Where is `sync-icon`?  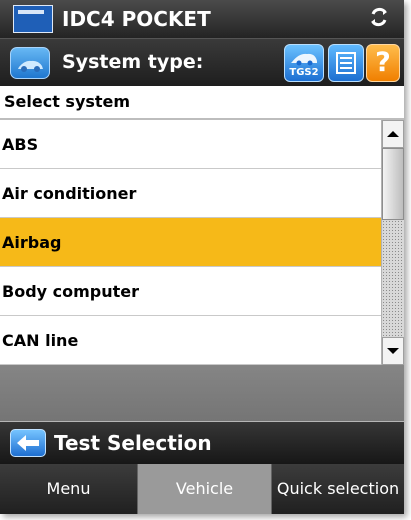 sync-icon is located at coordinates (379, 17).